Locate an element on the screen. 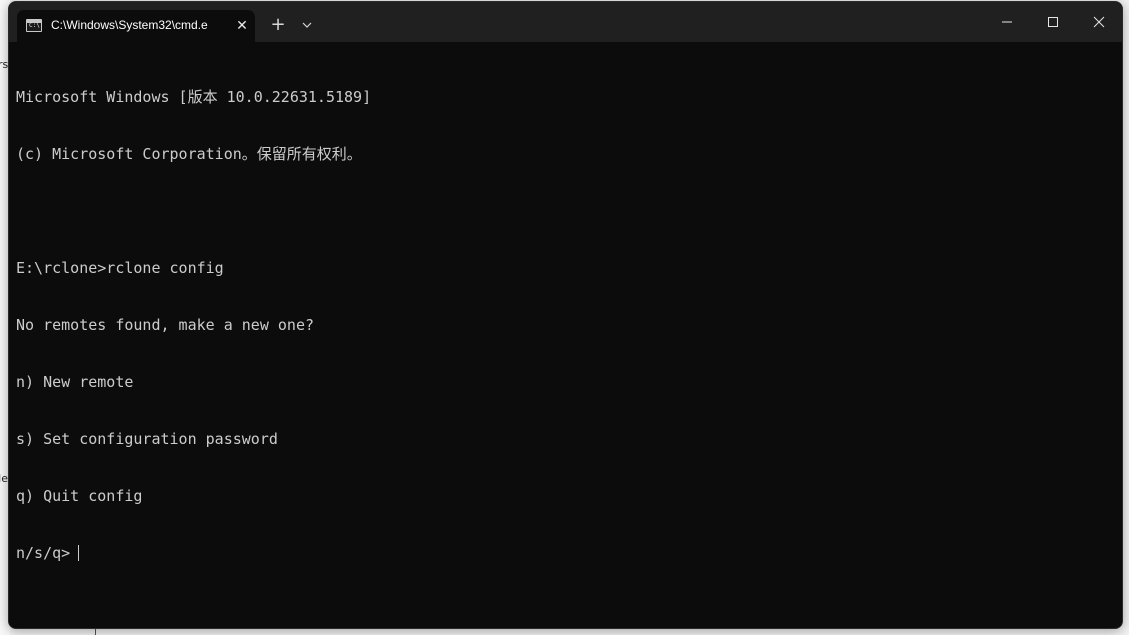 The width and height of the screenshot is (1129, 635). background-text: Ie is located at coordinates (4, 478).